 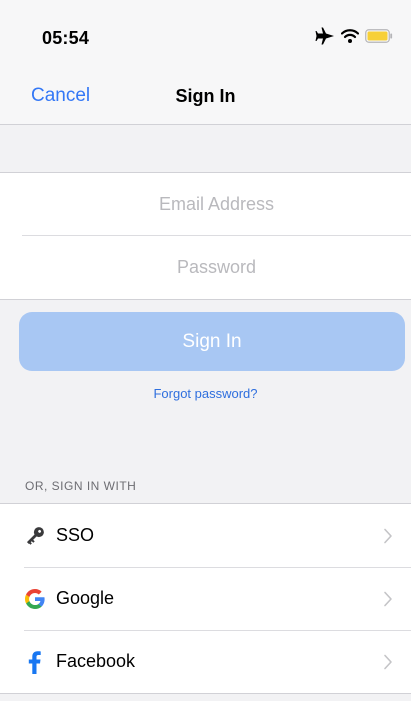 I want to click on sign-in-button: Sign In, so click(x=212, y=341).